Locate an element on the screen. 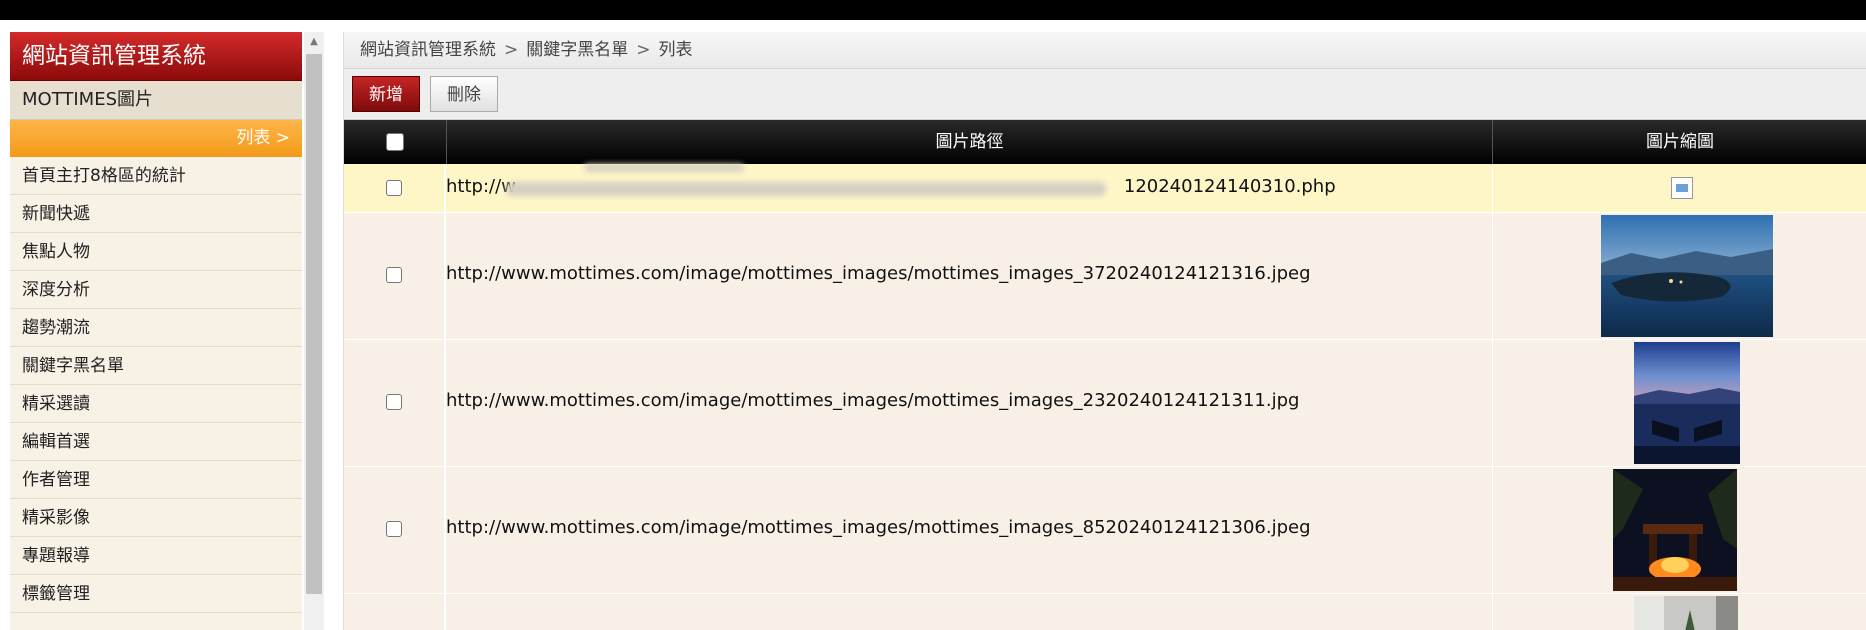 This screenshot has width=1866, height=630. sidebar-item: 專題報導 is located at coordinates (156, 556).